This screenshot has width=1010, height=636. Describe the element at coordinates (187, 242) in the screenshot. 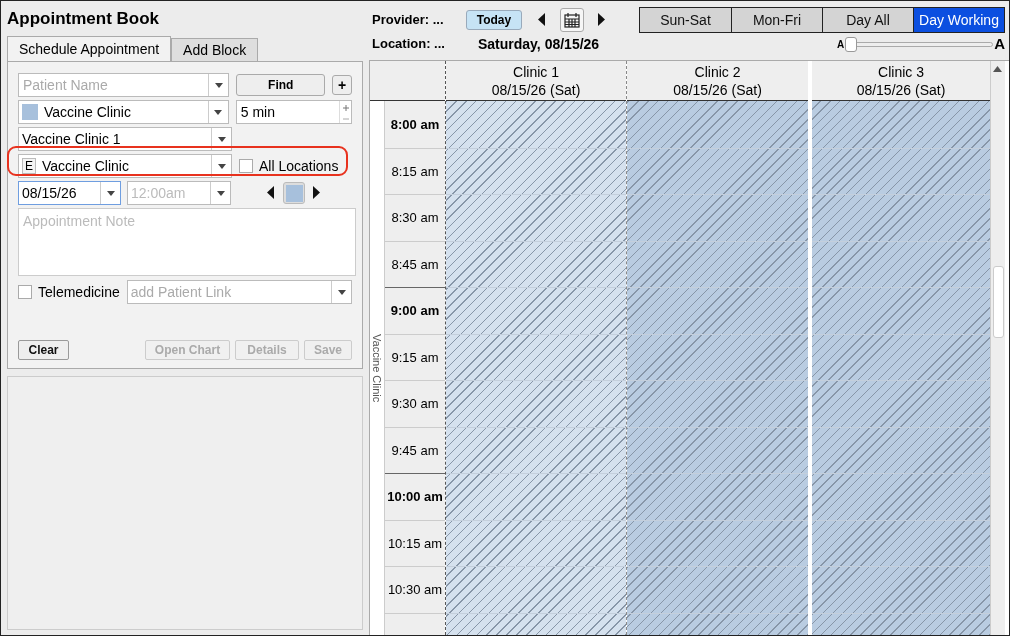

I see `appointment-note-field: Appointment Note` at that location.